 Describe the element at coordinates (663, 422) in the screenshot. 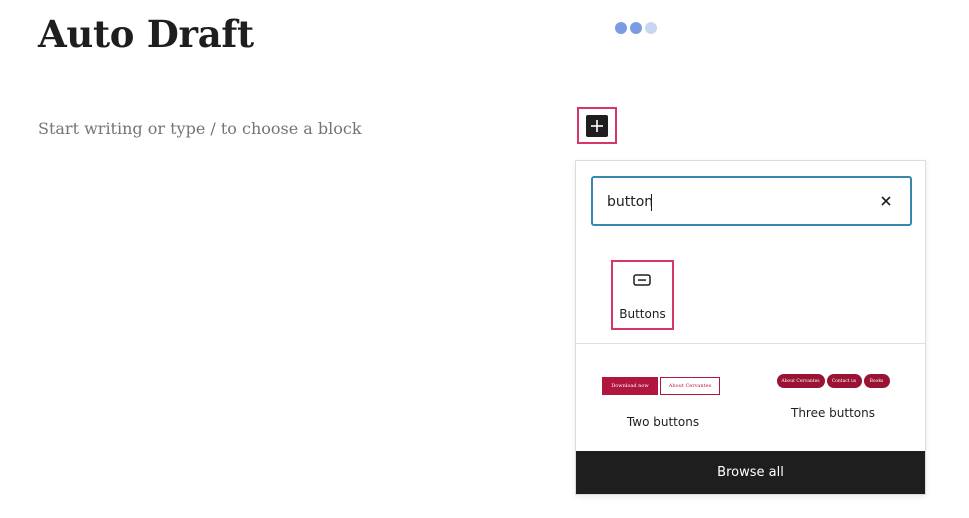

I see `pattern-label: Two buttons` at that location.